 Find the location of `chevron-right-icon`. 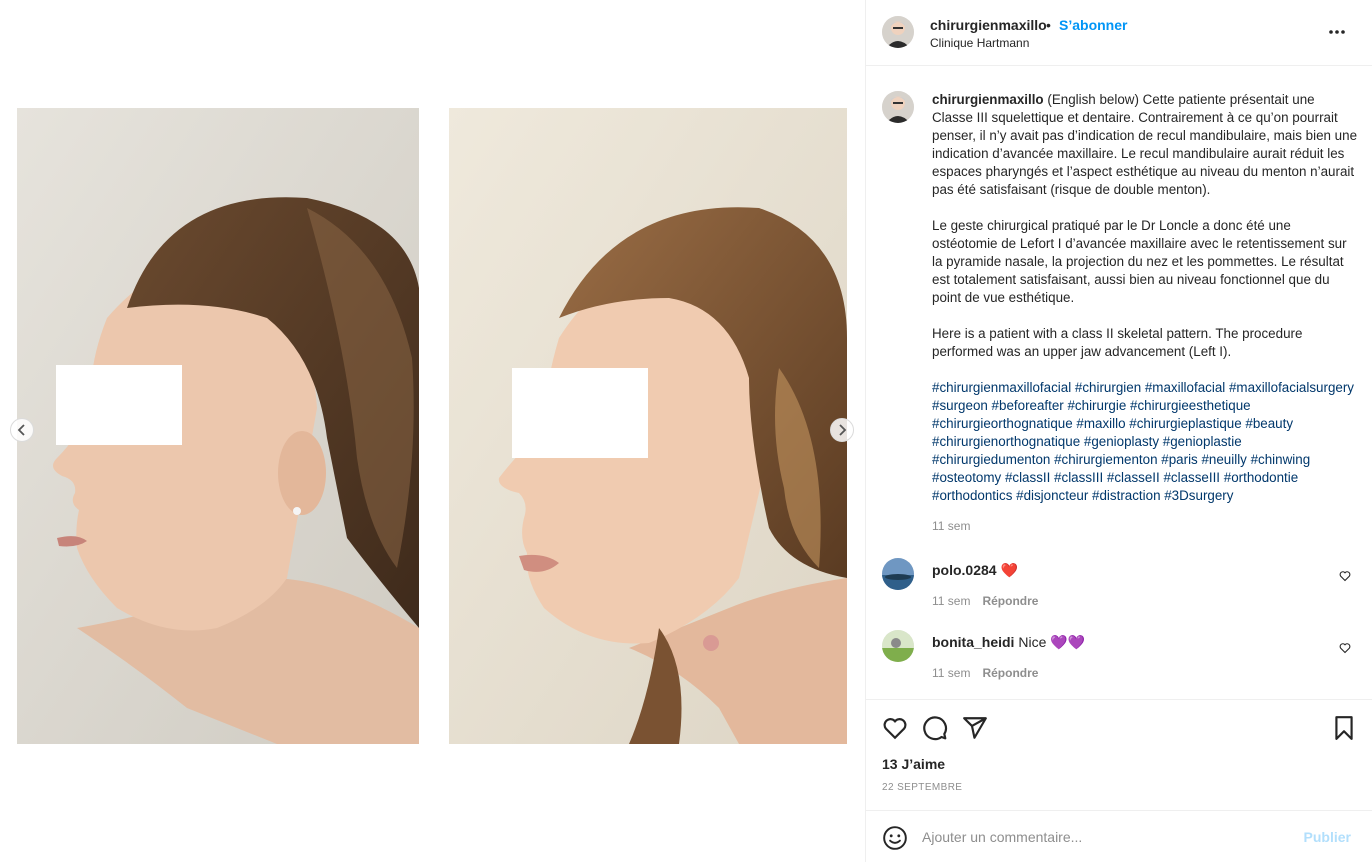

chevron-right-icon is located at coordinates (843, 430).